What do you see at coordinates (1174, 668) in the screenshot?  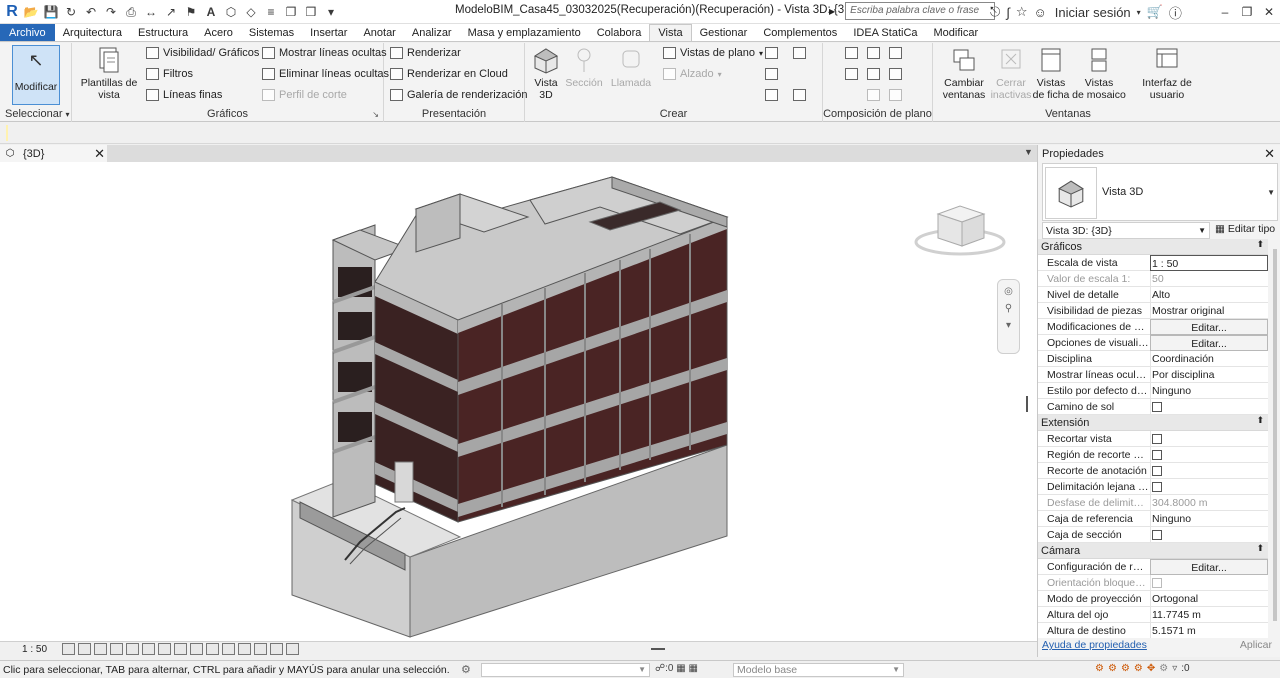 I see `filter-status-icon: ▿` at bounding box center [1174, 668].